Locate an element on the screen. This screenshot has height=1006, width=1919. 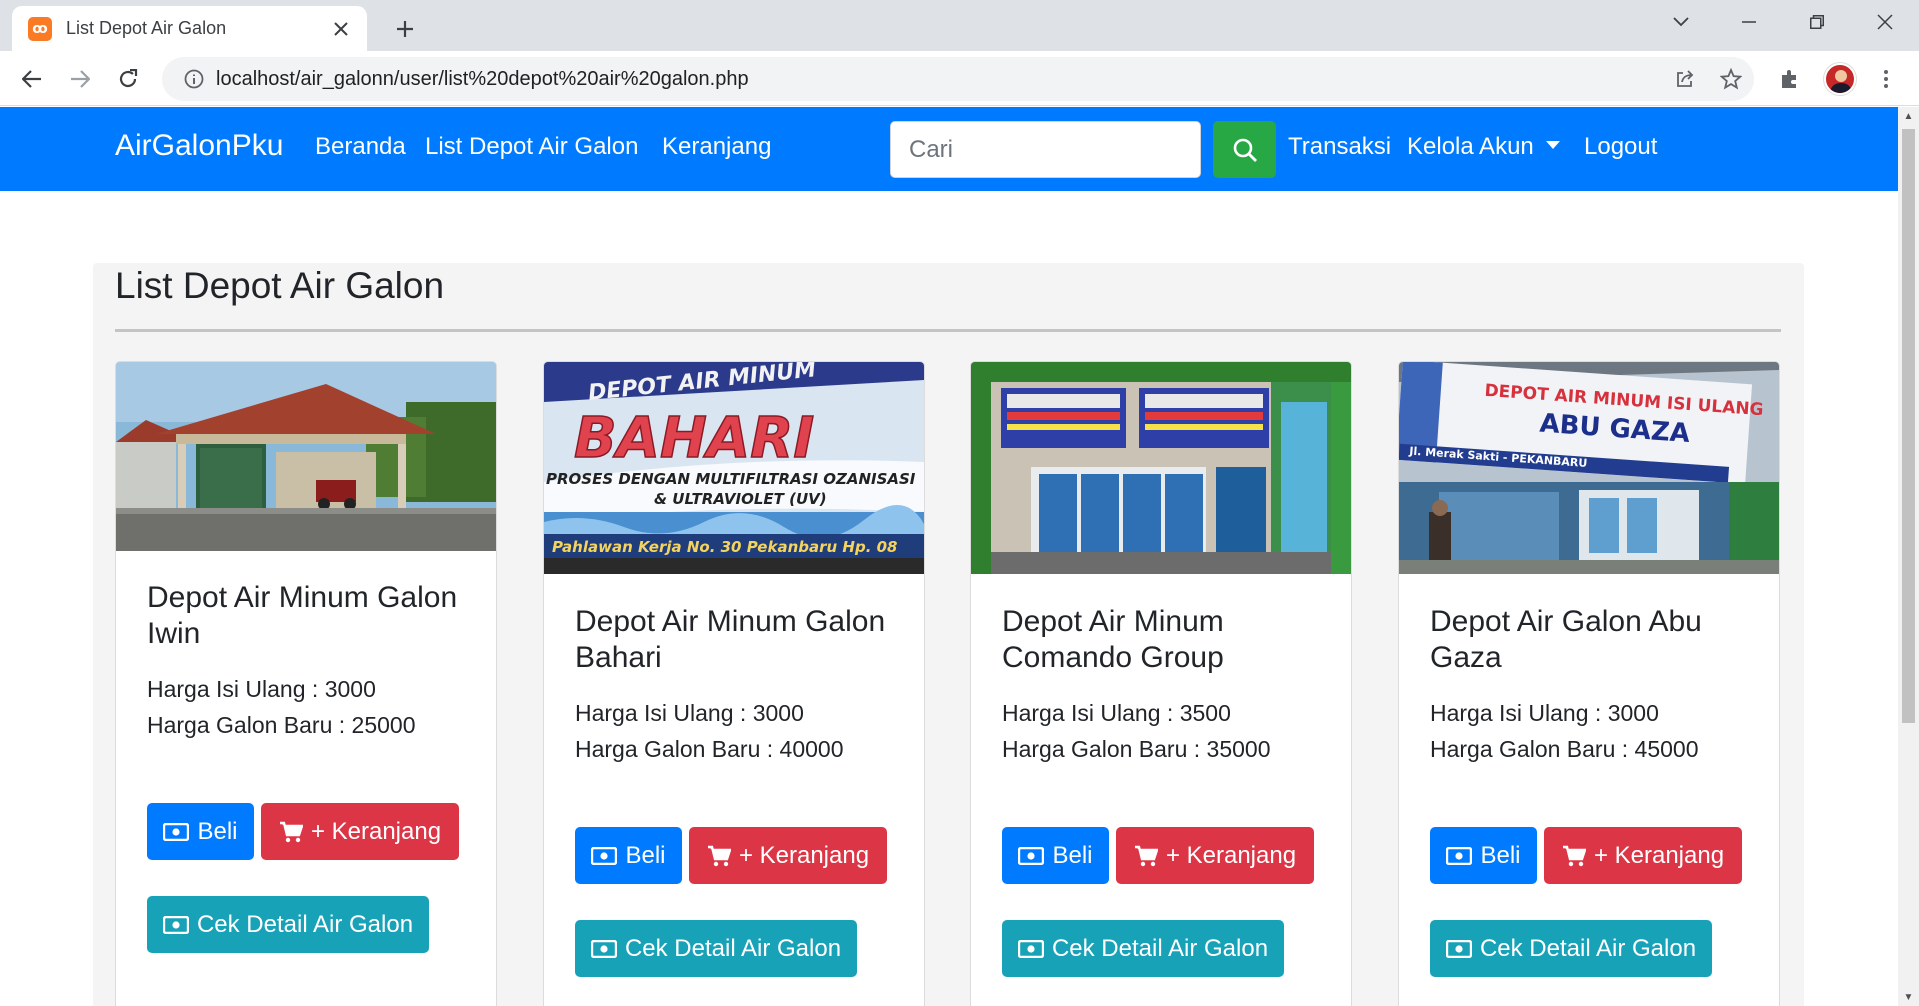
bookmark-star-icon is located at coordinates (1731, 79).